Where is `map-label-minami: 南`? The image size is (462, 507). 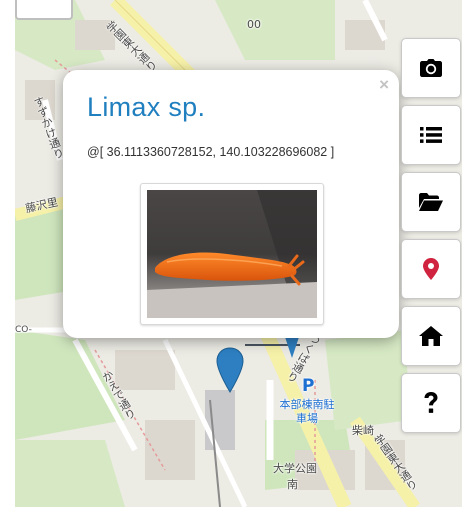
map-label-minami: 南 is located at coordinates (292, 484).